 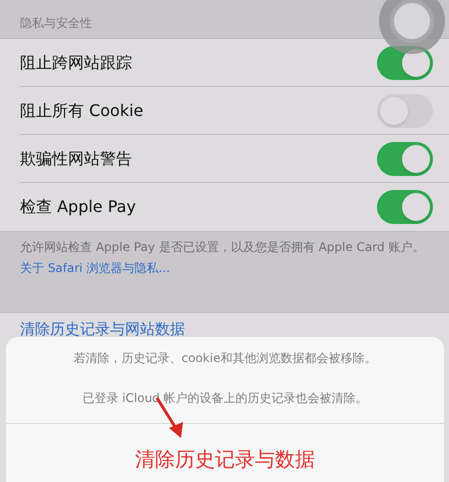 What do you see at coordinates (76, 159) in the screenshot?
I see `setting-label: 欺骗性网站警告` at bounding box center [76, 159].